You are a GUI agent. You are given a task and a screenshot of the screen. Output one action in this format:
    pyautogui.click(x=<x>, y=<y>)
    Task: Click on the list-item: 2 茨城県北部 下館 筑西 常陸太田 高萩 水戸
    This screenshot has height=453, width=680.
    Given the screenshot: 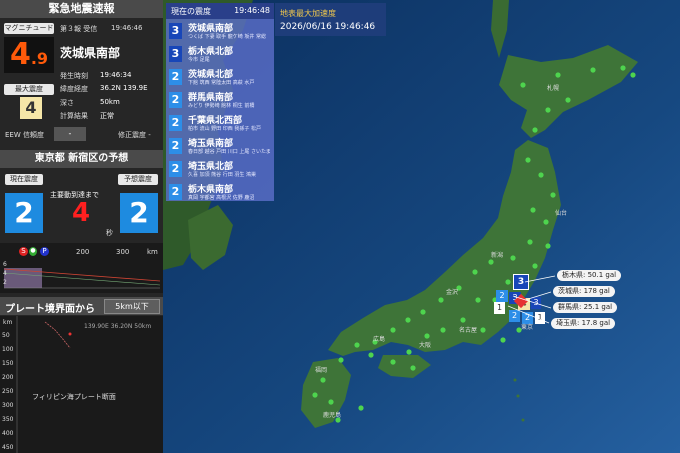 What is the action you would take?
    pyautogui.click(x=220, y=77)
    